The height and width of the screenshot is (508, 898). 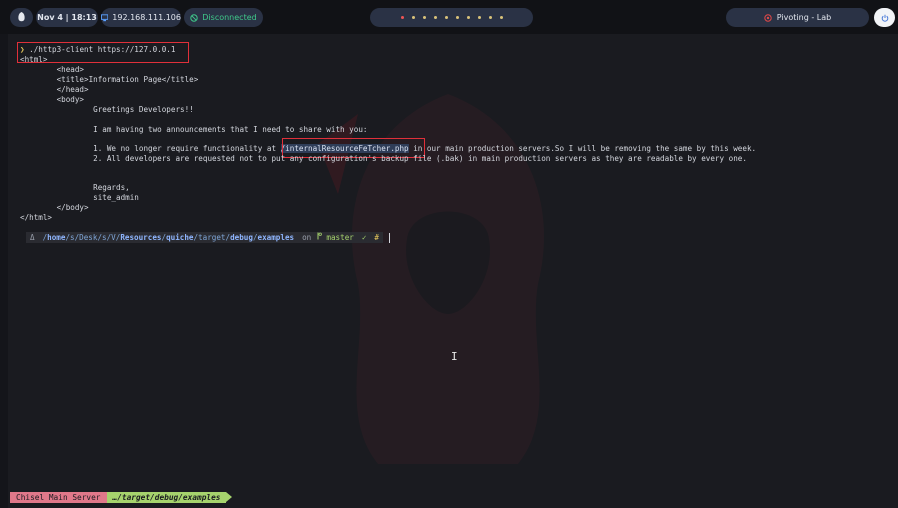 I want to click on ip-widget: 192.168.111.106, so click(x=141, y=17).